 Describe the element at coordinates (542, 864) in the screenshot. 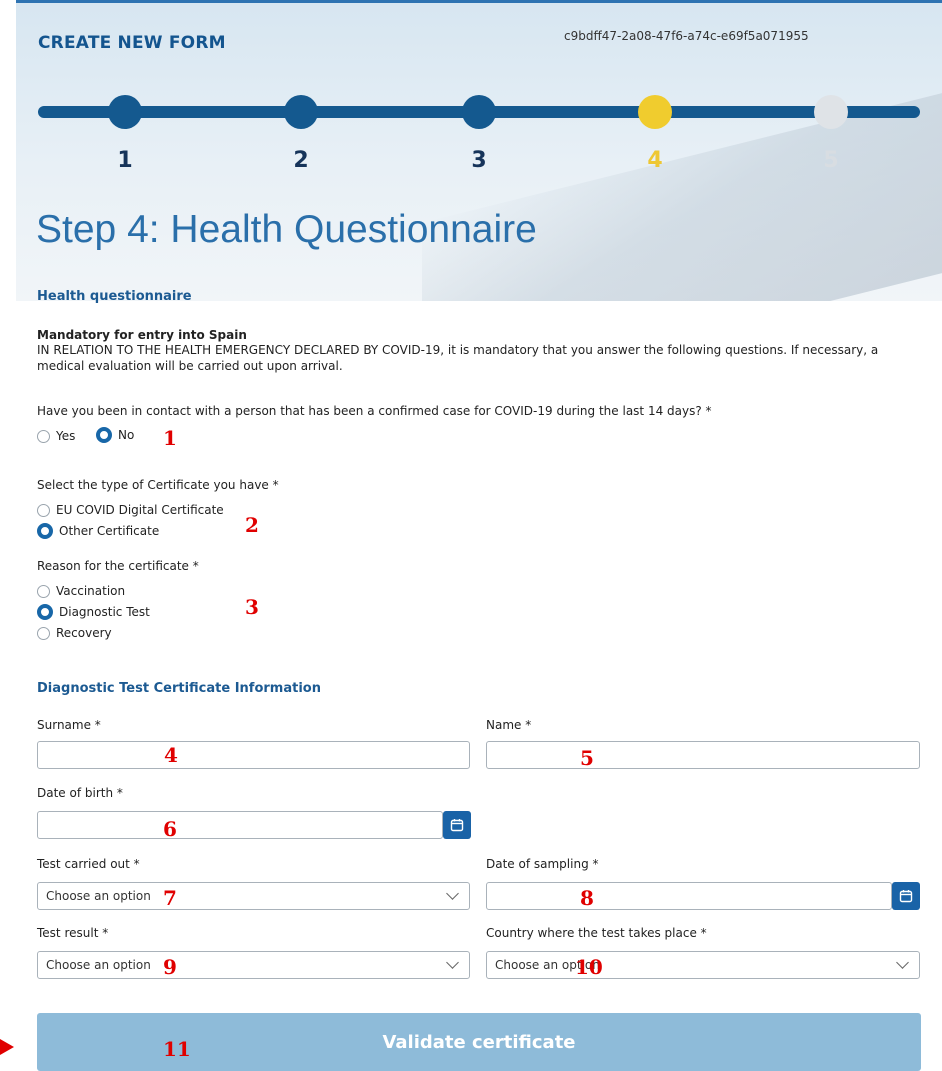

I see `sampling-date-label: Date of sampling *` at that location.